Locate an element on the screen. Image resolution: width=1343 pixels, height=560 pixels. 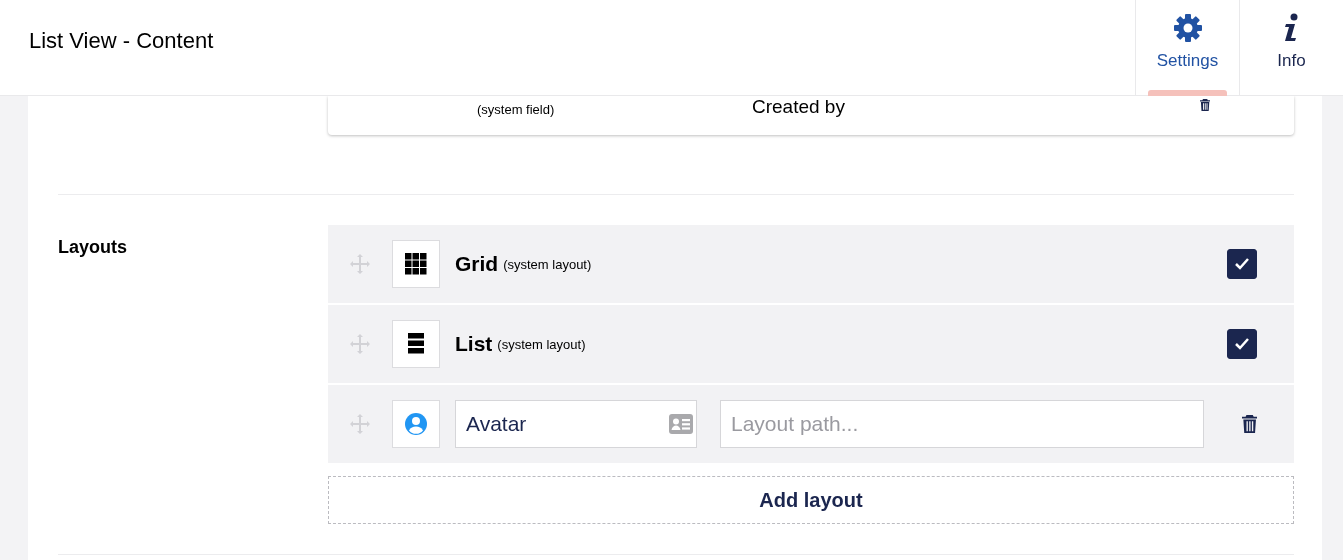
layout-name: Grid is located at coordinates (477, 264).